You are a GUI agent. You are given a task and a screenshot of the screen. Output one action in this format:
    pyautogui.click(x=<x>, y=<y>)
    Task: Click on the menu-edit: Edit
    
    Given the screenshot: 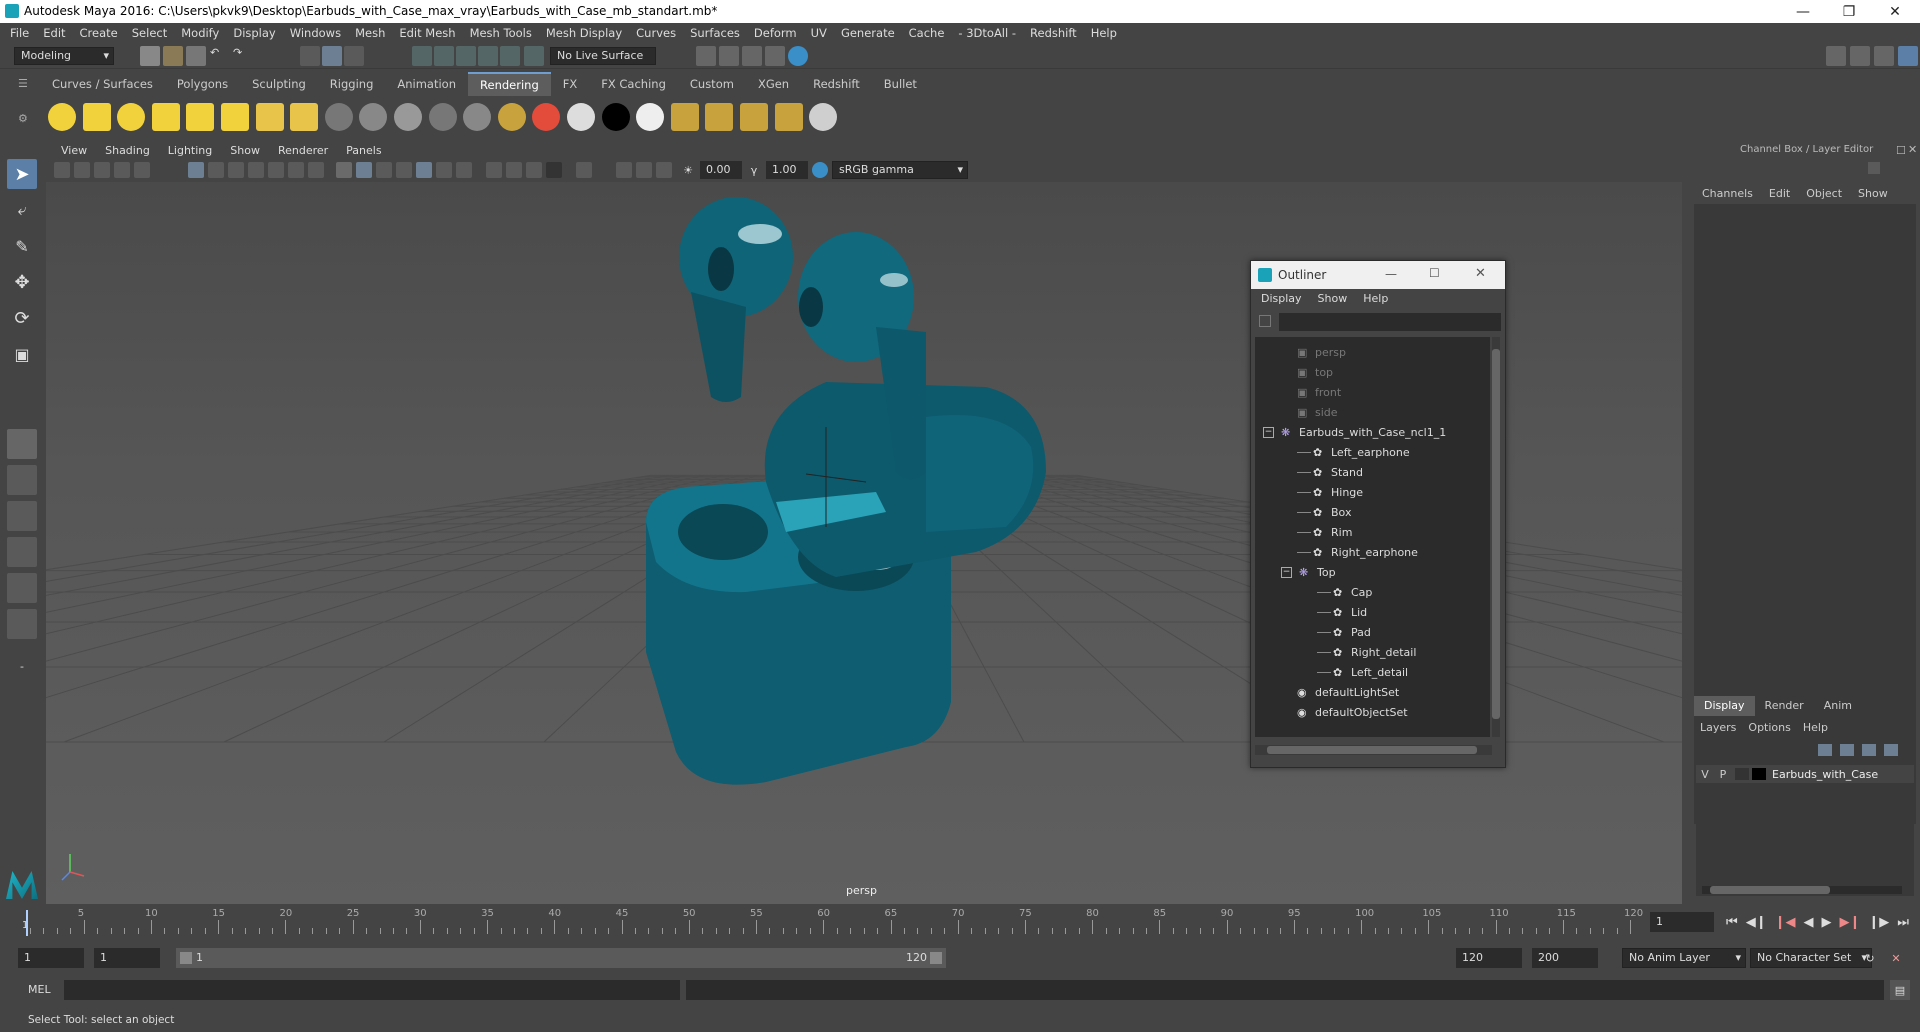 What is the action you would take?
    pyautogui.click(x=54, y=33)
    